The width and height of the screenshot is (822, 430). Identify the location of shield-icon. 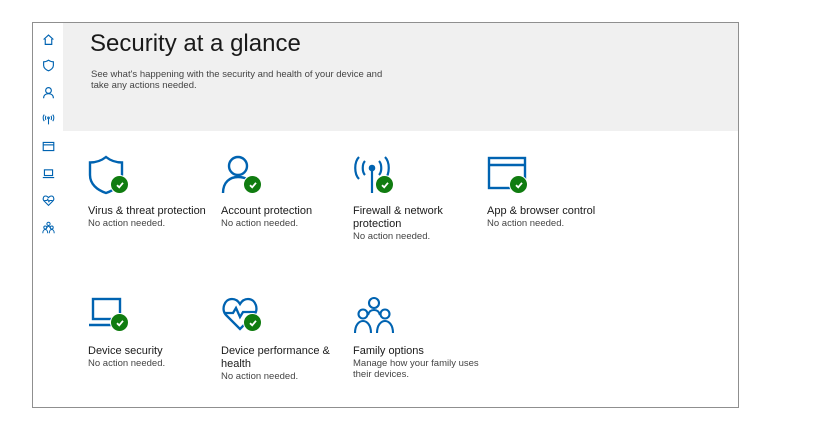
(48, 65).